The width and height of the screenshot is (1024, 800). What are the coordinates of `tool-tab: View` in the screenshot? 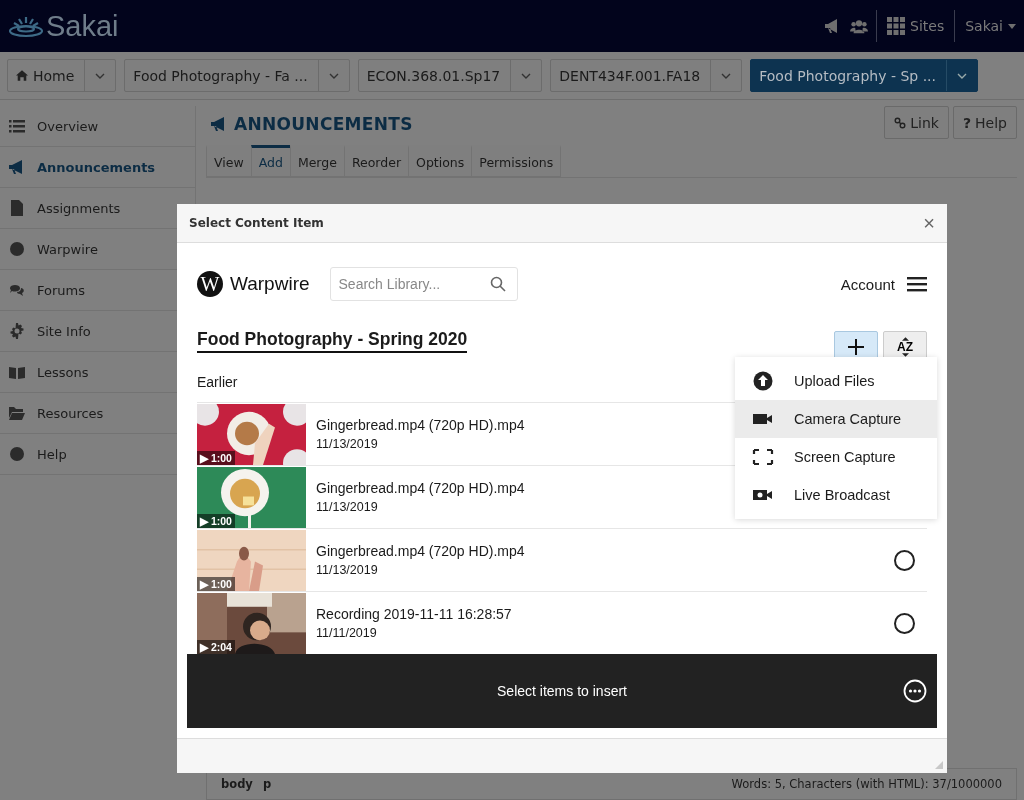 It's located at (229, 161).